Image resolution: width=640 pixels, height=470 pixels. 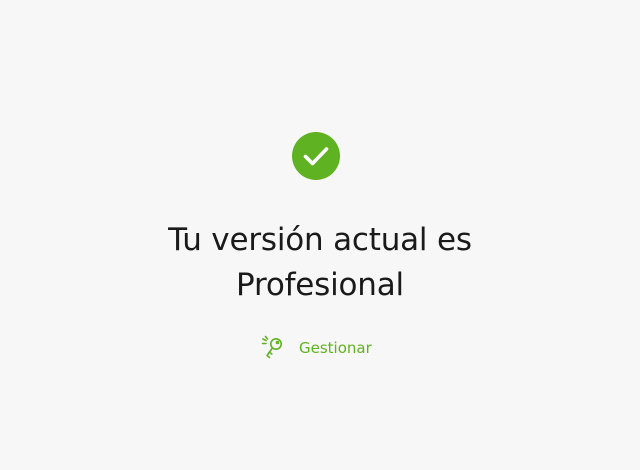 I want to click on manage-link-label: Gestionar, so click(x=335, y=348).